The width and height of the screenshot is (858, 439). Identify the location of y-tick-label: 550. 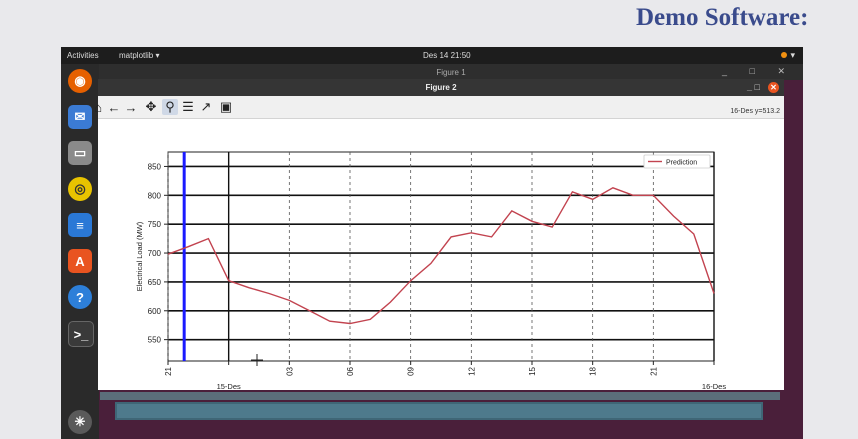
(155, 340).